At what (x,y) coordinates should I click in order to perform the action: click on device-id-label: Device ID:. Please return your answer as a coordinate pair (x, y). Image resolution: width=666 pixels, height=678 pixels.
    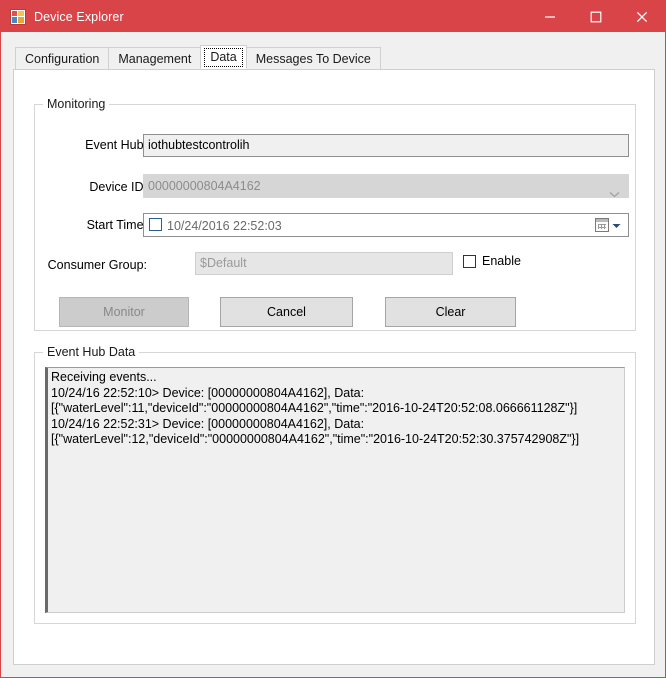
    Looking at the image, I should click on (118, 187).